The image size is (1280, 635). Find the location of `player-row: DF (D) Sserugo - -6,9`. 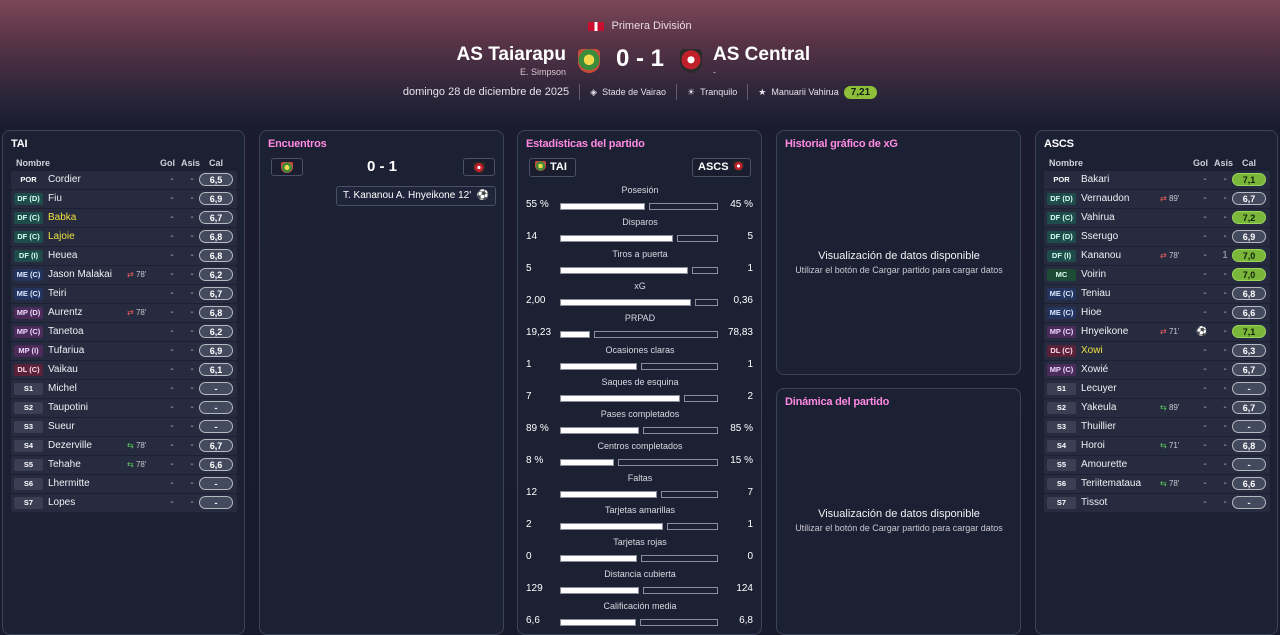

player-row: DF (D) Sserugo - -6,9 is located at coordinates (1157, 237).